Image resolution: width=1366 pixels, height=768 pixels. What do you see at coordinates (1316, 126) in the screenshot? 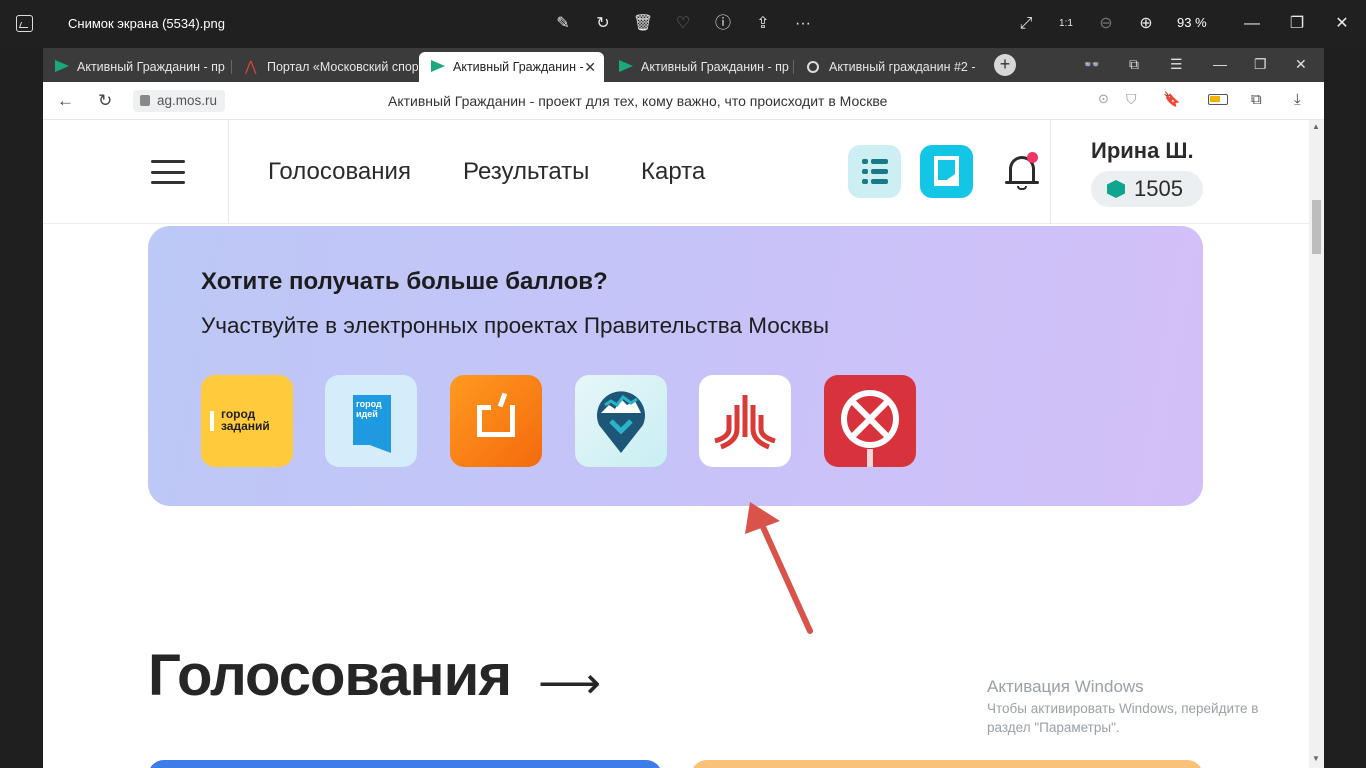
I see `scroll-up-icon: ▲` at bounding box center [1316, 126].